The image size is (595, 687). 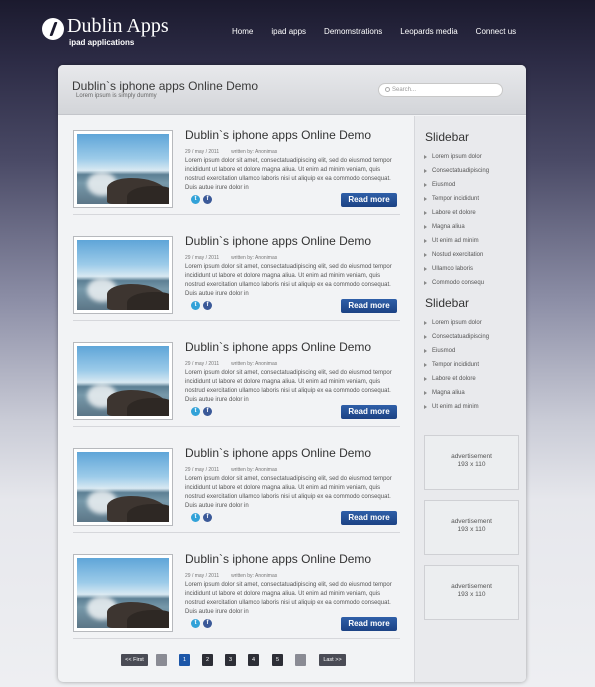 I want to click on sidebar-link: Nostud exercitation, so click(x=456, y=255).